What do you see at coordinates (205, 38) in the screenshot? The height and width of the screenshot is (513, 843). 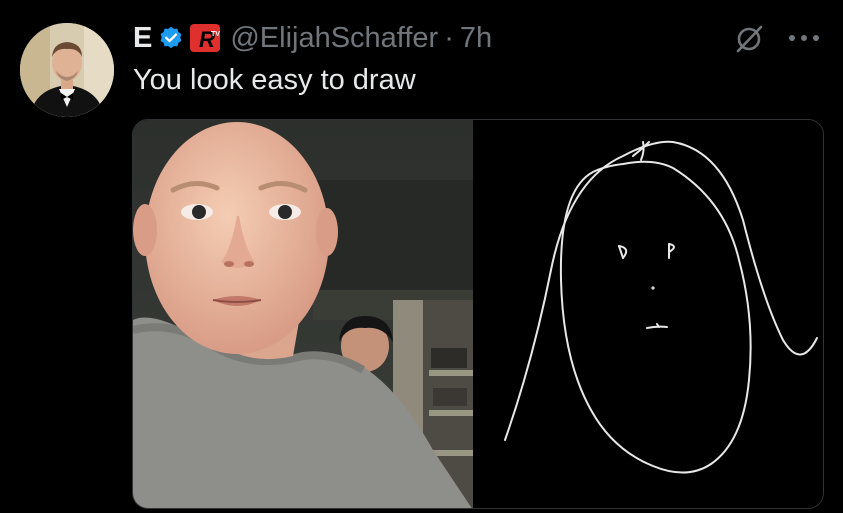 I see `brand-badge-icon: R TV` at bounding box center [205, 38].